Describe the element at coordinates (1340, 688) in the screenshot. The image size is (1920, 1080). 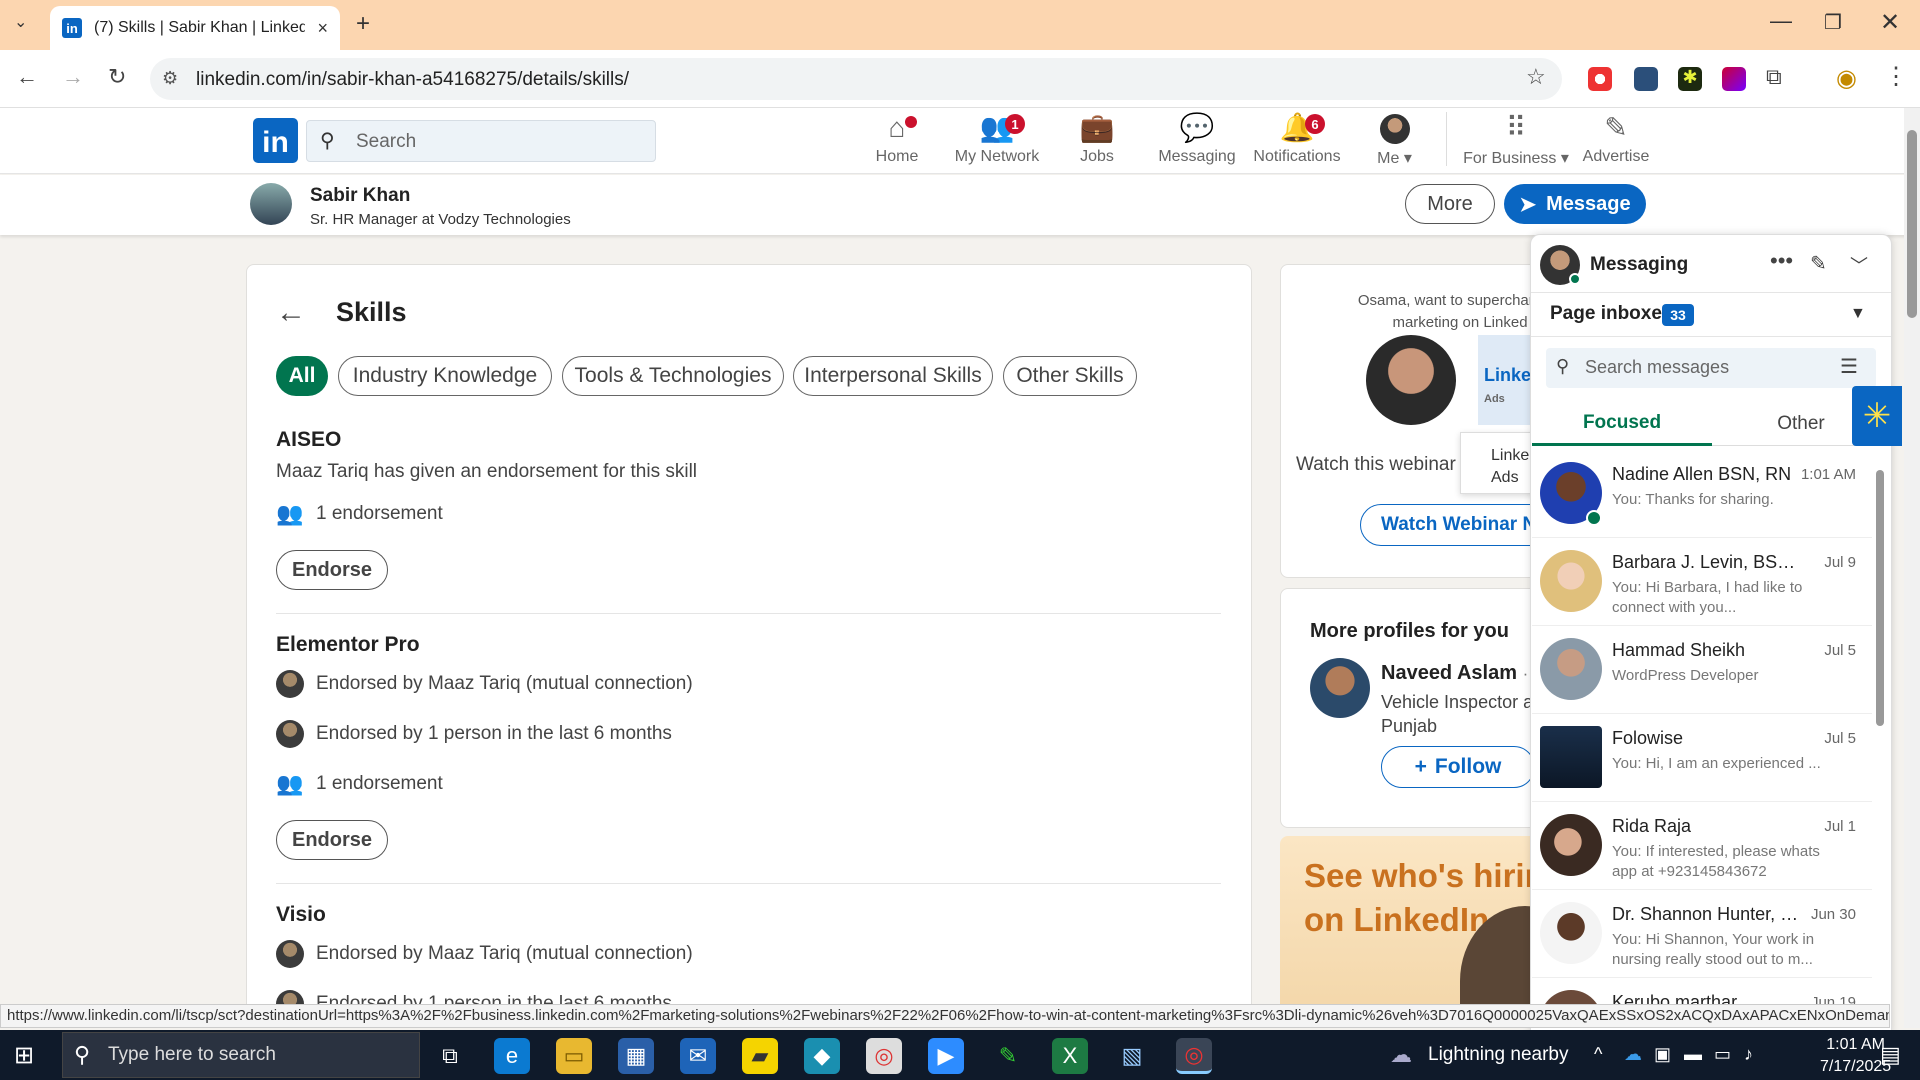
I see `suggested-profile-avatar` at that location.